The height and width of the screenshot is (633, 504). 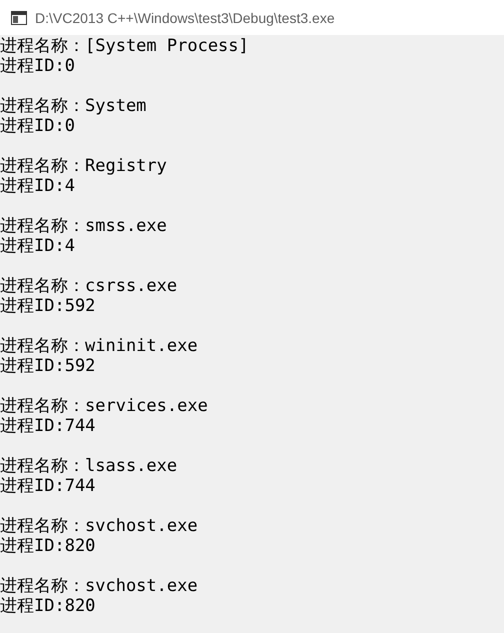 What do you see at coordinates (89, 286) in the screenshot?
I see `console-line: 进程名称：csrss.exe` at bounding box center [89, 286].